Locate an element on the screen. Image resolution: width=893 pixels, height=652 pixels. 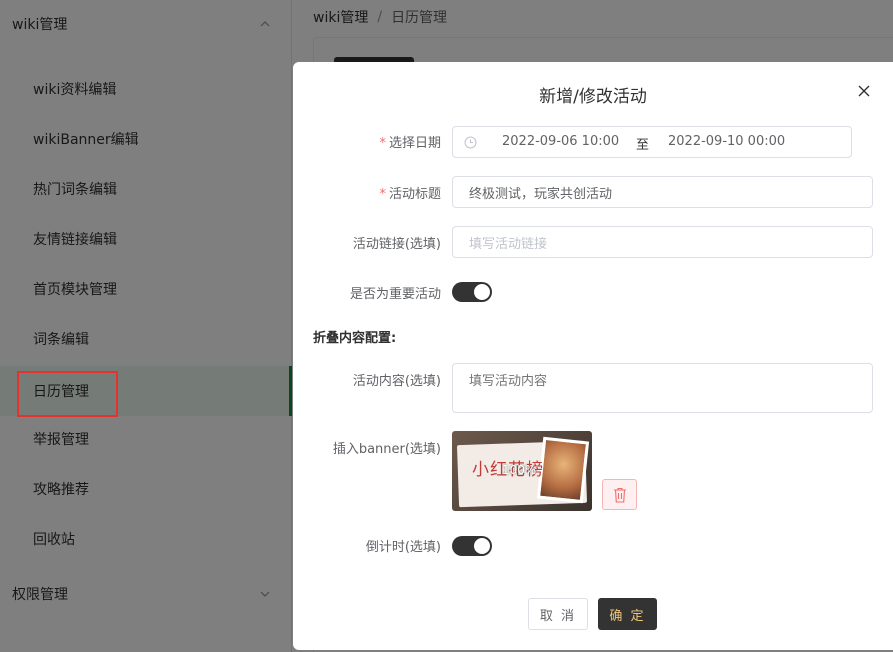
clock-icon is located at coordinates (470, 142).